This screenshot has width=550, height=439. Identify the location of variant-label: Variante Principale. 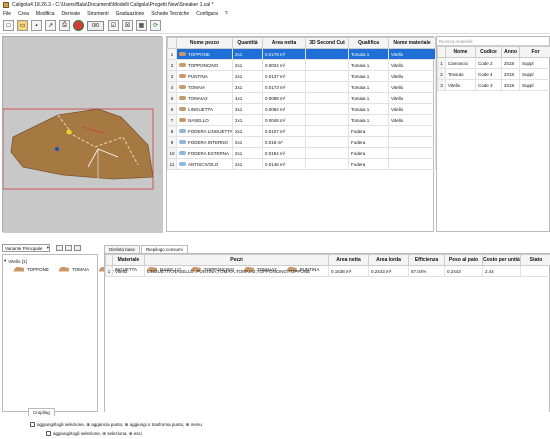
(24, 248).